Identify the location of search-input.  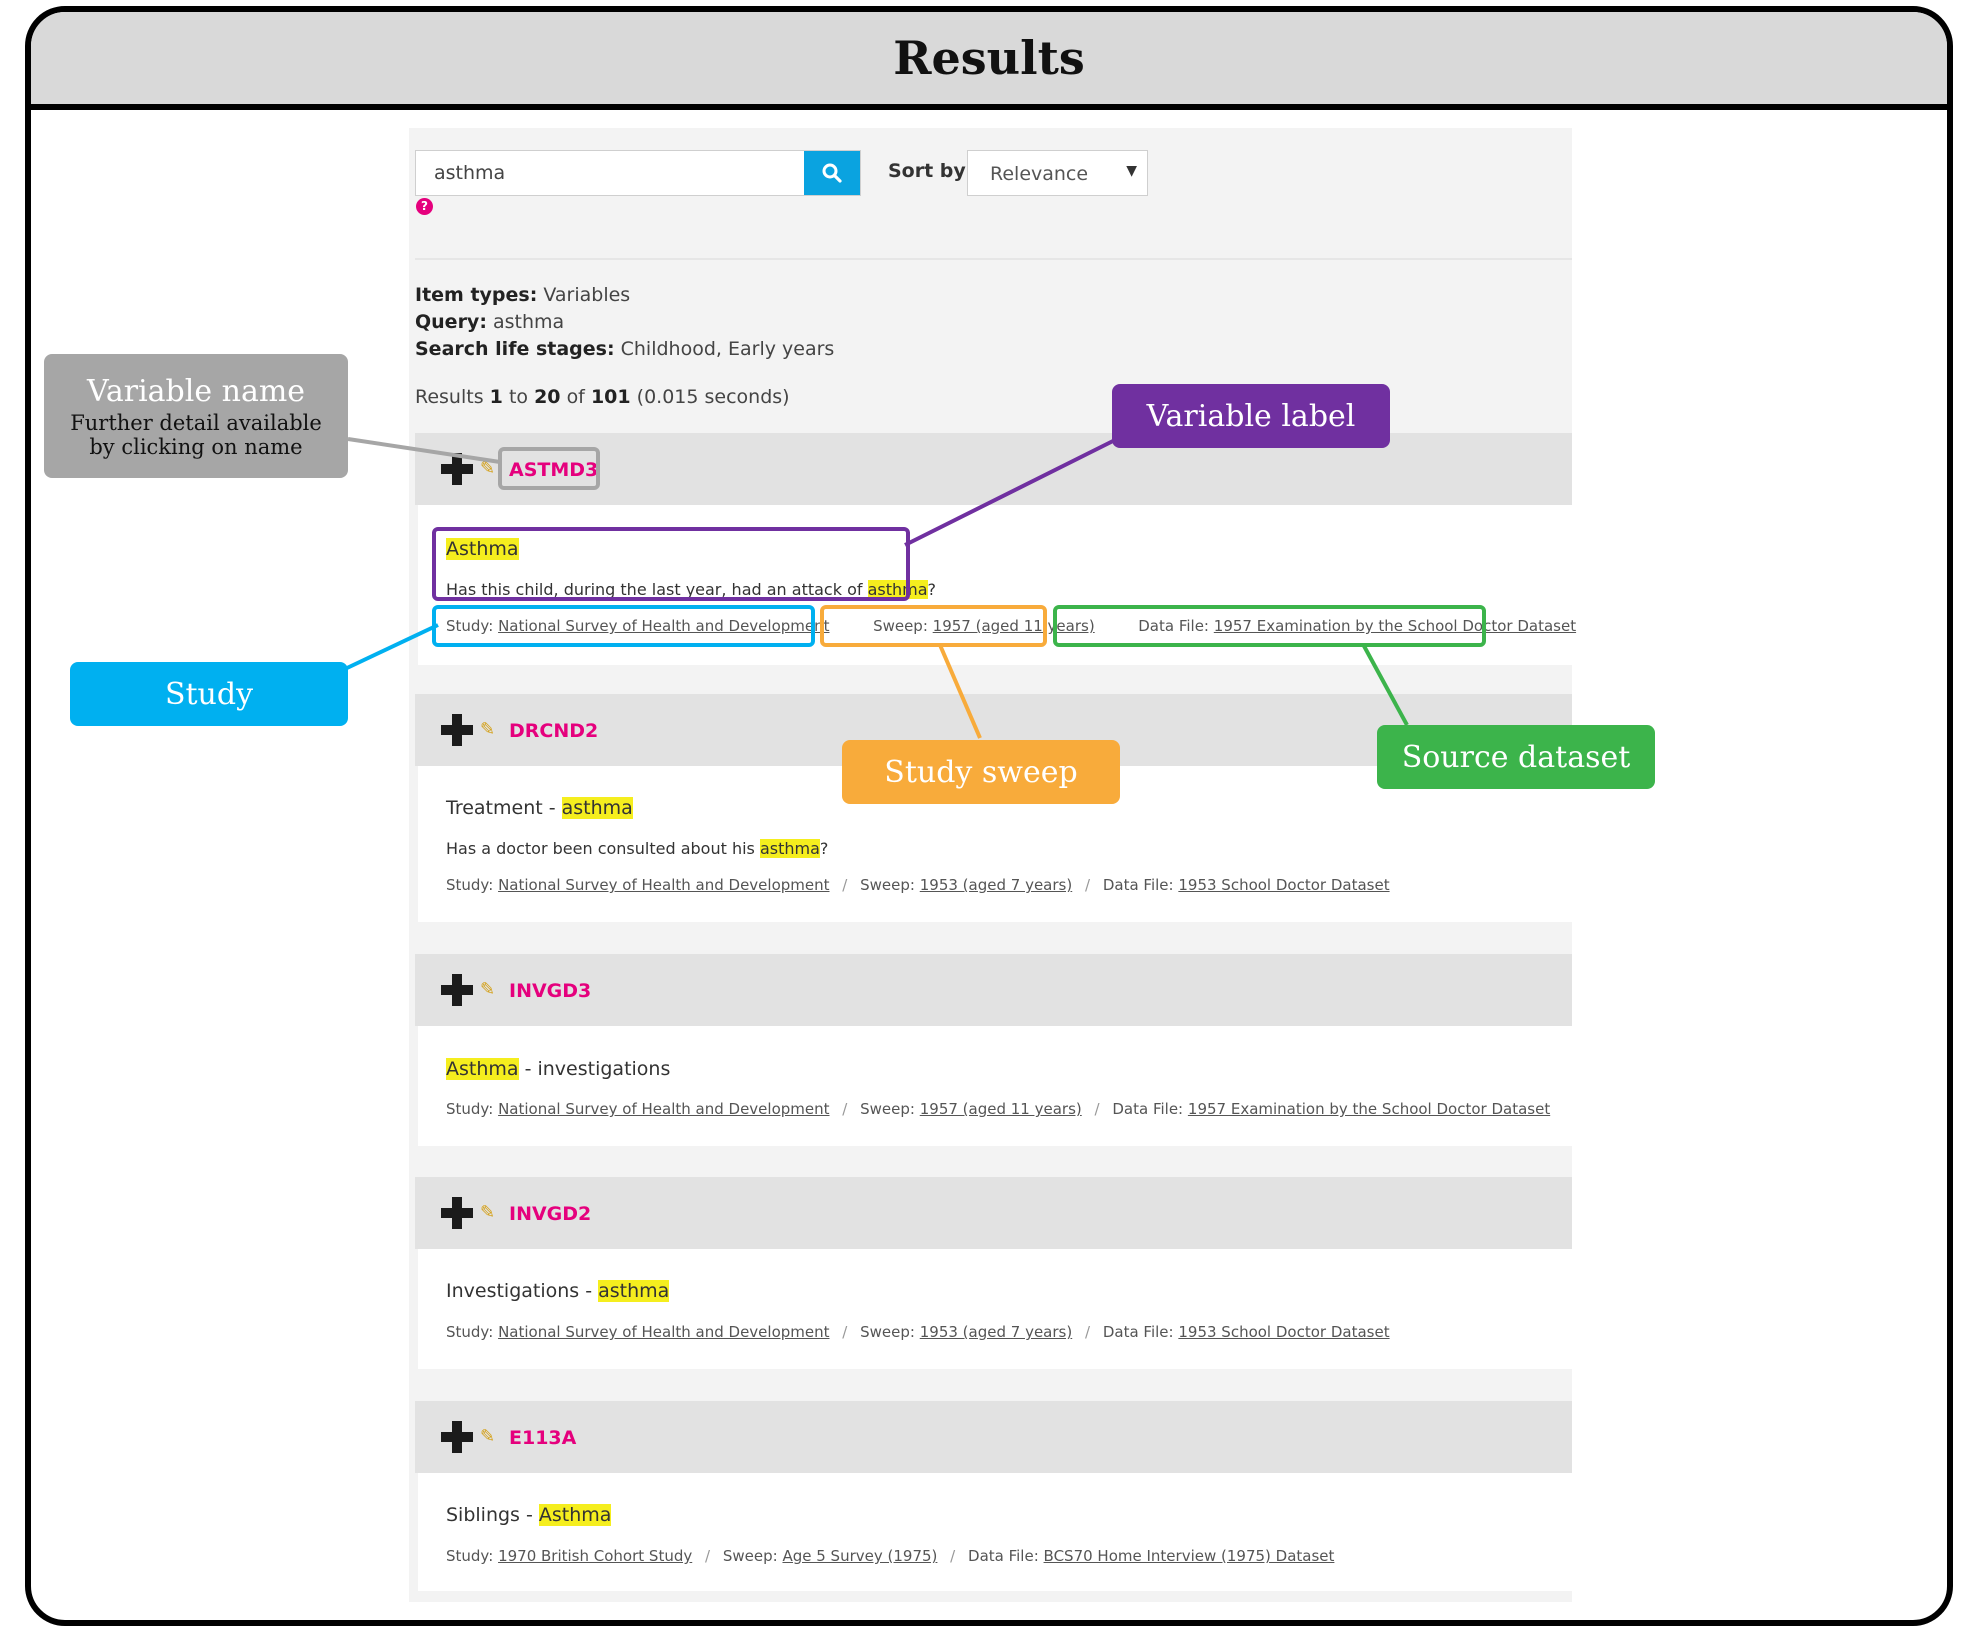
(610, 173).